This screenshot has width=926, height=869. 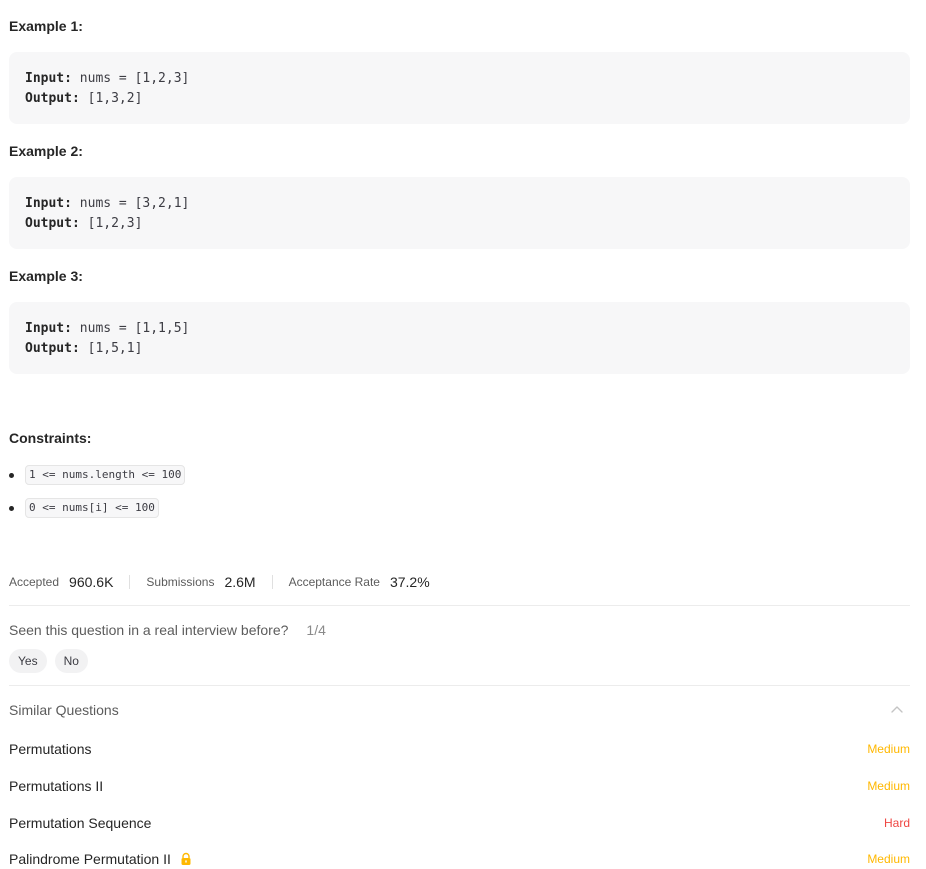 What do you see at coordinates (130, 78) in the screenshot?
I see `input-value: nums = [1,2,3]` at bounding box center [130, 78].